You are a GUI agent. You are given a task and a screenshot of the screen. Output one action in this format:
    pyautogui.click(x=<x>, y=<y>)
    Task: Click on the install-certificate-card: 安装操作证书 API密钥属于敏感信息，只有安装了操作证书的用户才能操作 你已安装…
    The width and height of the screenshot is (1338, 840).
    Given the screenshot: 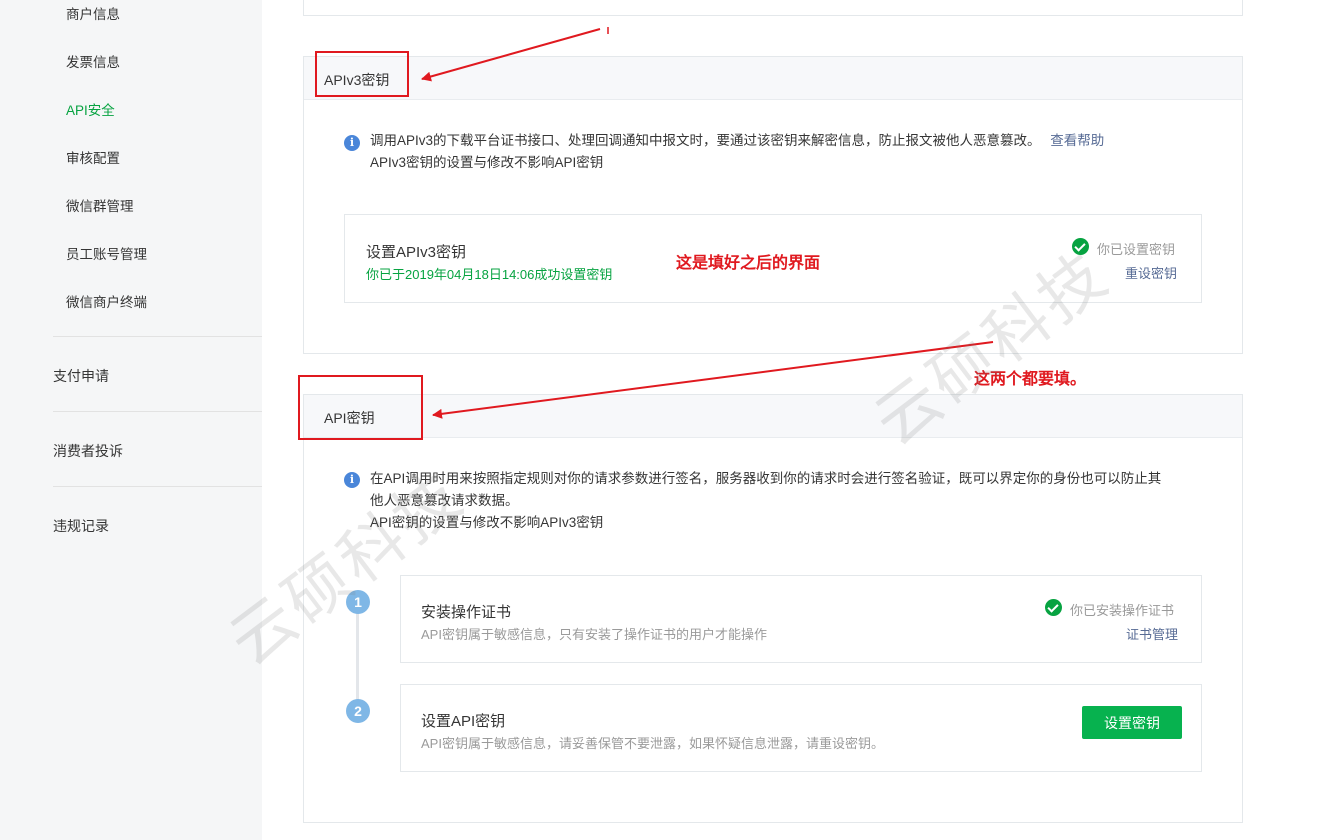 What is the action you would take?
    pyautogui.click(x=801, y=619)
    